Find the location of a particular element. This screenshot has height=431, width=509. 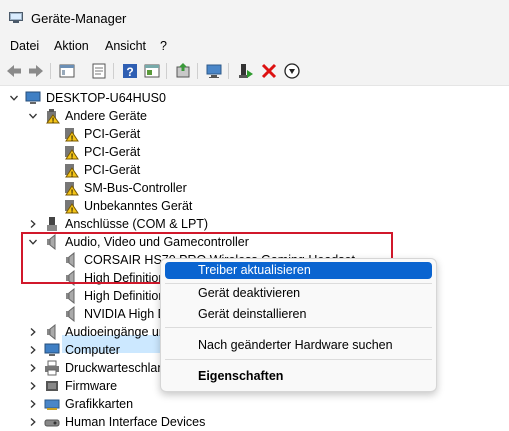

help-icon: ? is located at coordinates (130, 71).